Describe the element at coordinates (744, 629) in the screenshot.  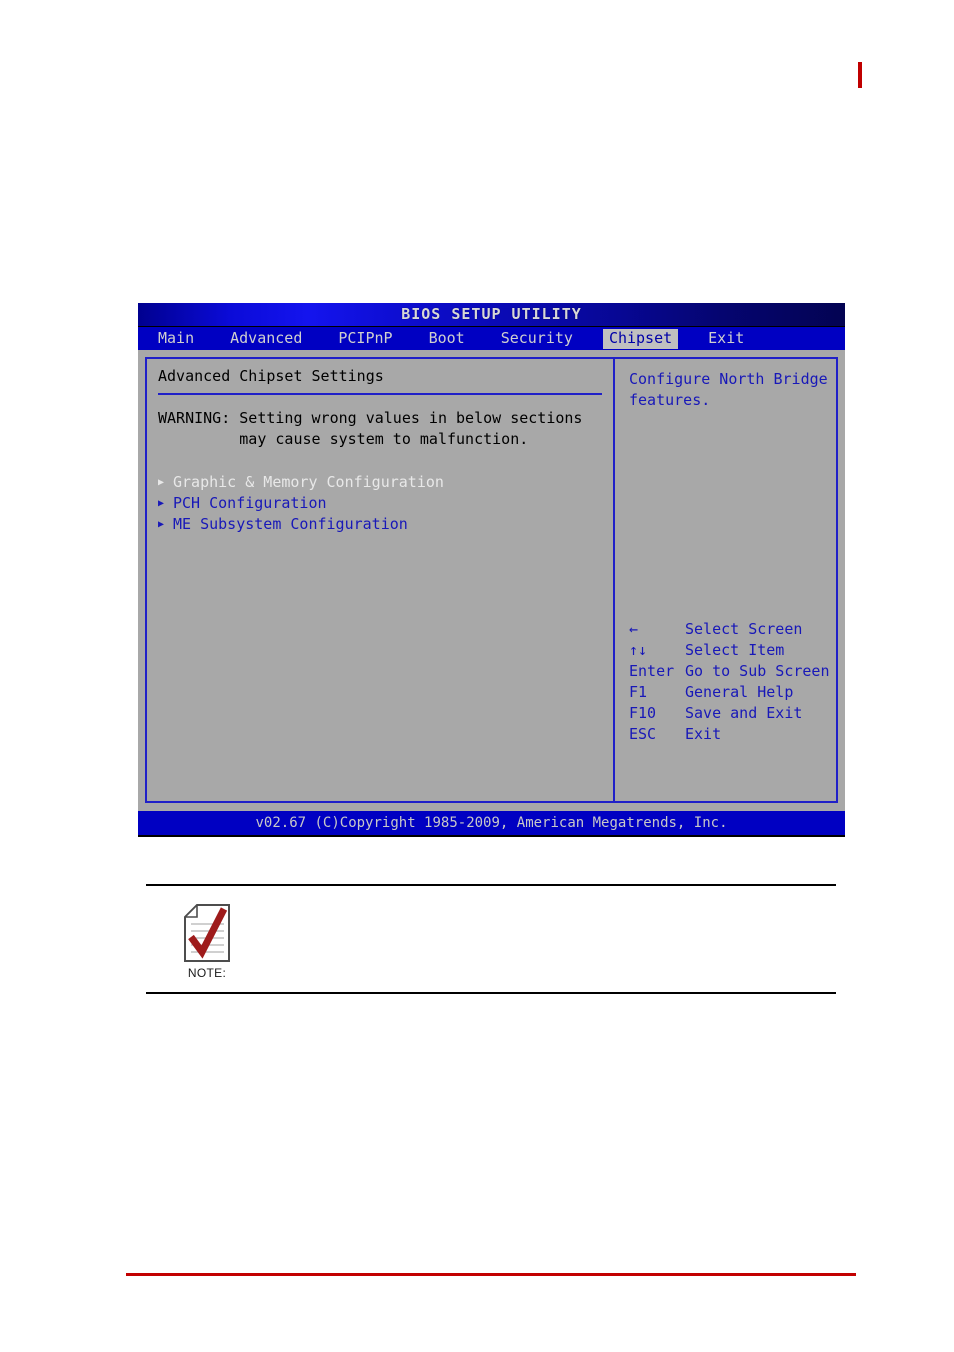
I see `key-legend-label: Select Screen` at that location.